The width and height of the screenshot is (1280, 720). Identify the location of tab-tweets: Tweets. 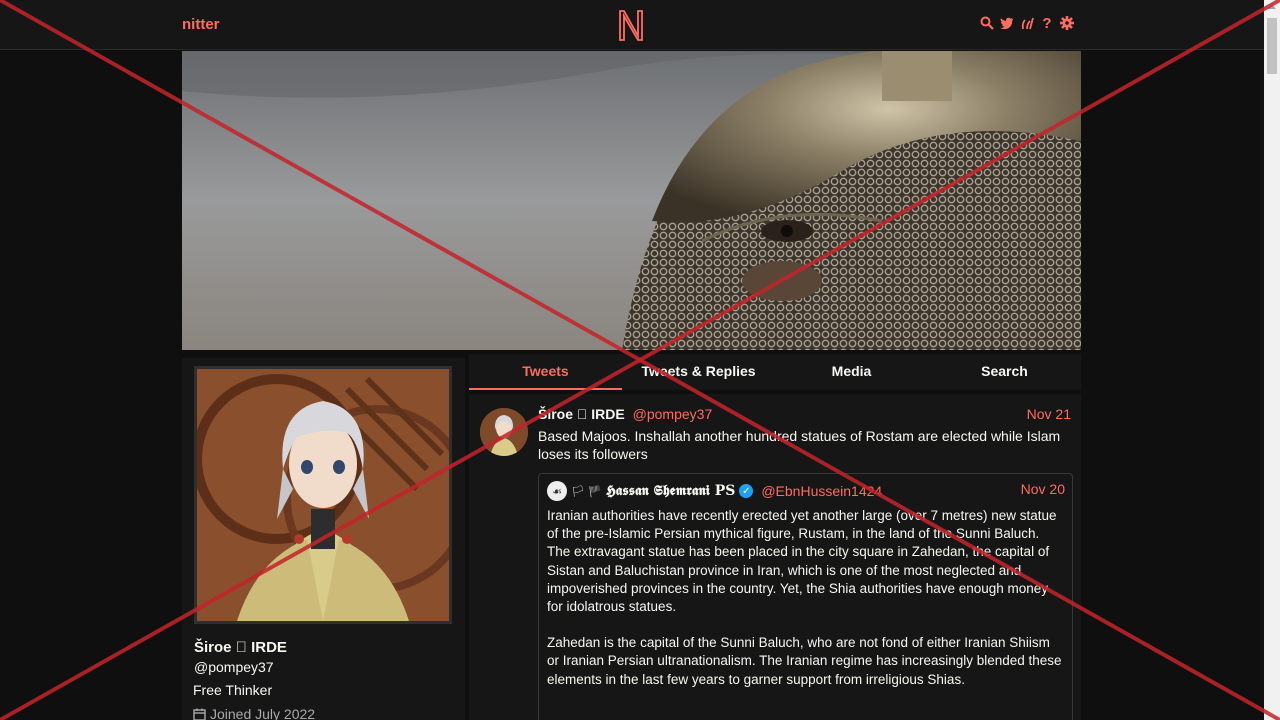
(545, 372).